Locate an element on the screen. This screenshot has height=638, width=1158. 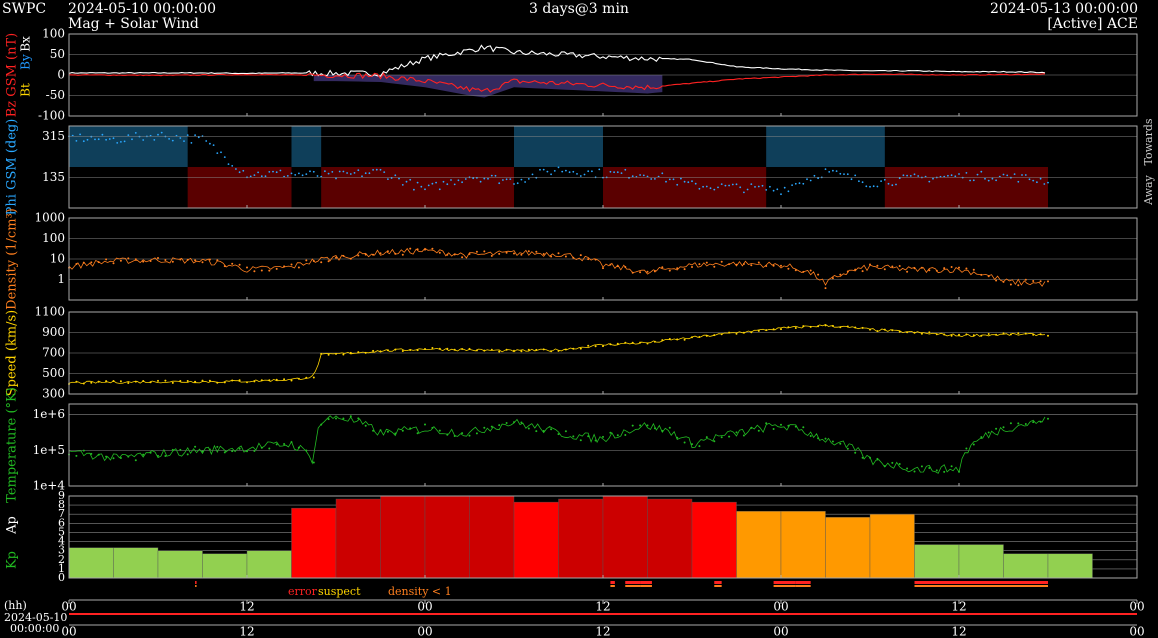
temperature-ylabel: Temperature (°K) is located at coordinates (12, 445).